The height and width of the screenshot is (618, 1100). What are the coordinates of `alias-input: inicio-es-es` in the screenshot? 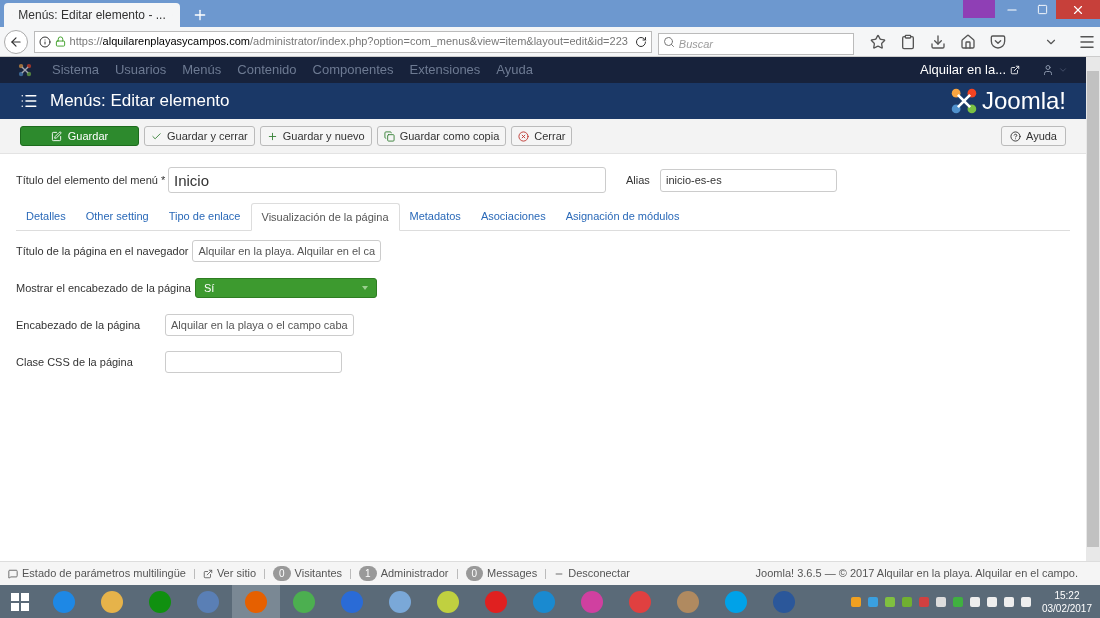 It's located at (748, 180).